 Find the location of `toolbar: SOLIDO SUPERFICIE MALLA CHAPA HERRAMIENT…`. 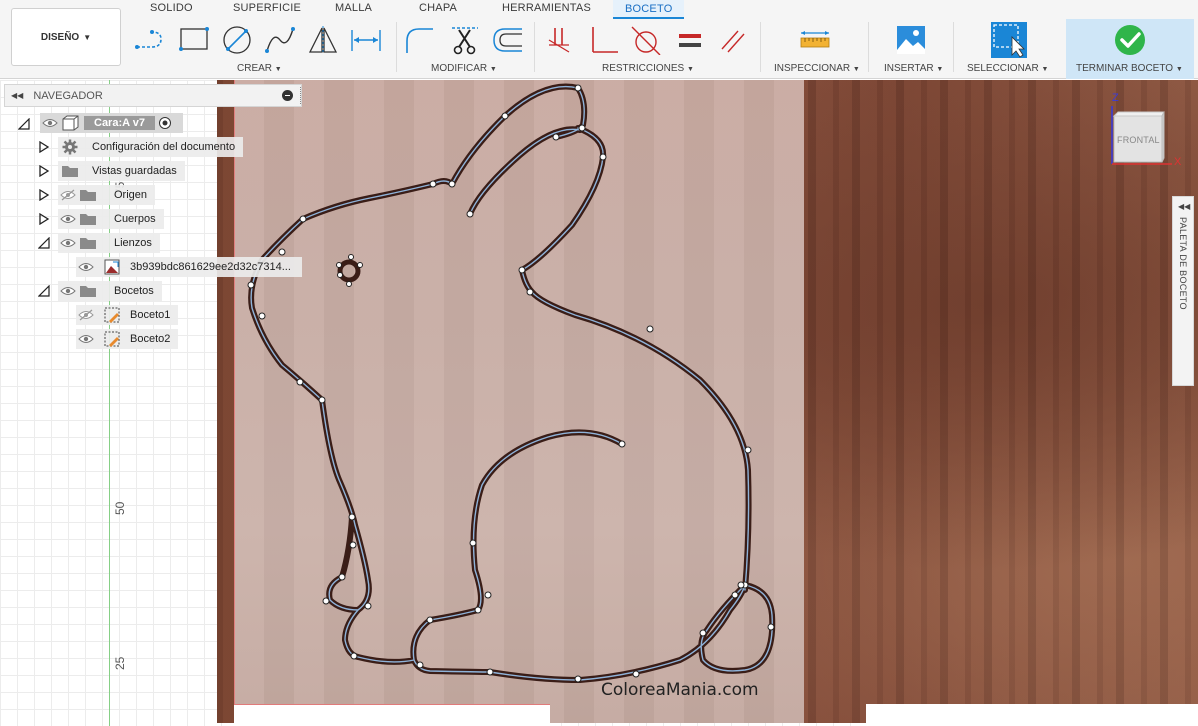

toolbar: SOLIDO SUPERFICIE MALLA CHAPA HERRAMIENT… is located at coordinates (599, 39).